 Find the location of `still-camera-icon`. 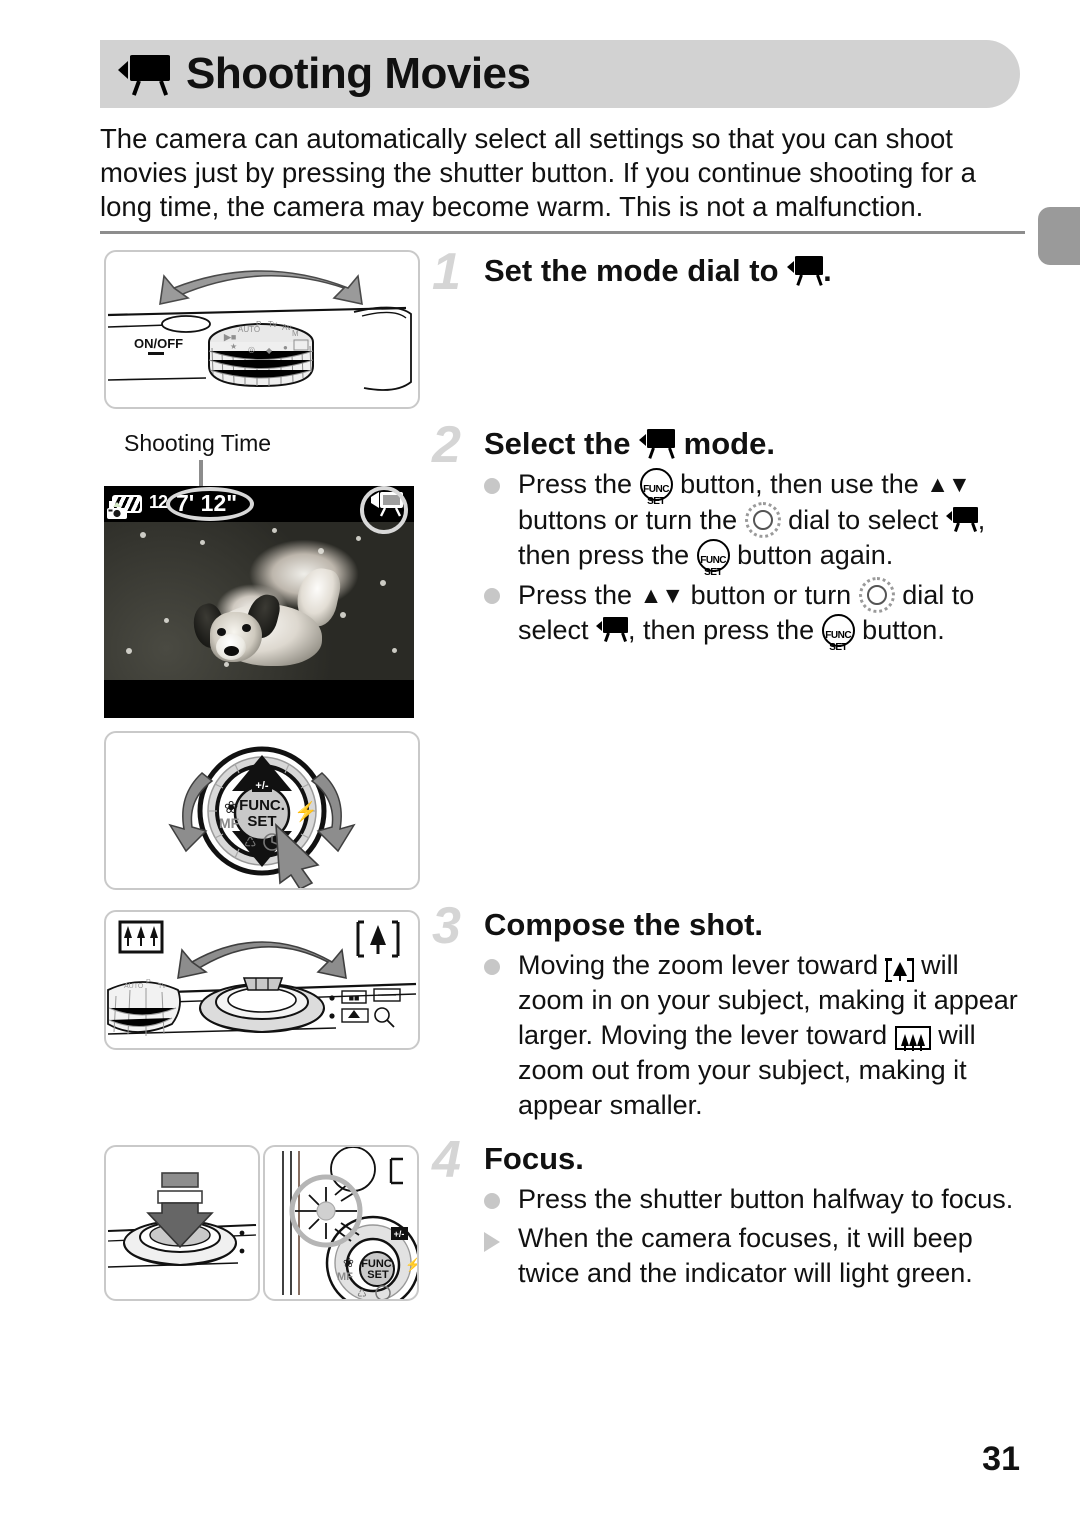

still-camera-icon is located at coordinates (117, 511).